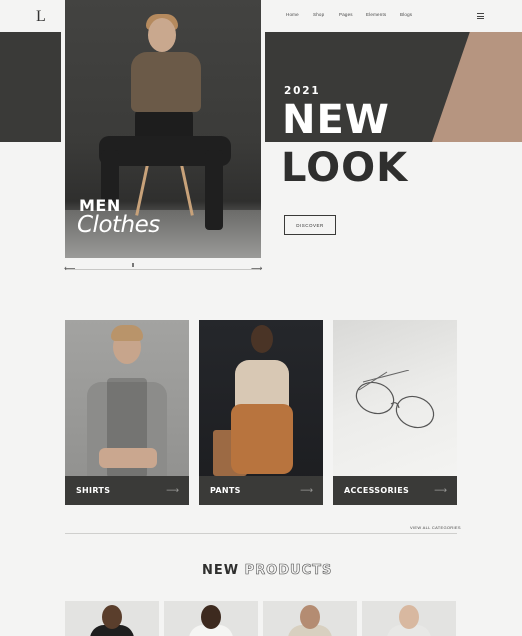  What do you see at coordinates (288, 571) in the screenshot?
I see `title-word-products: PRODUCTS` at bounding box center [288, 571].